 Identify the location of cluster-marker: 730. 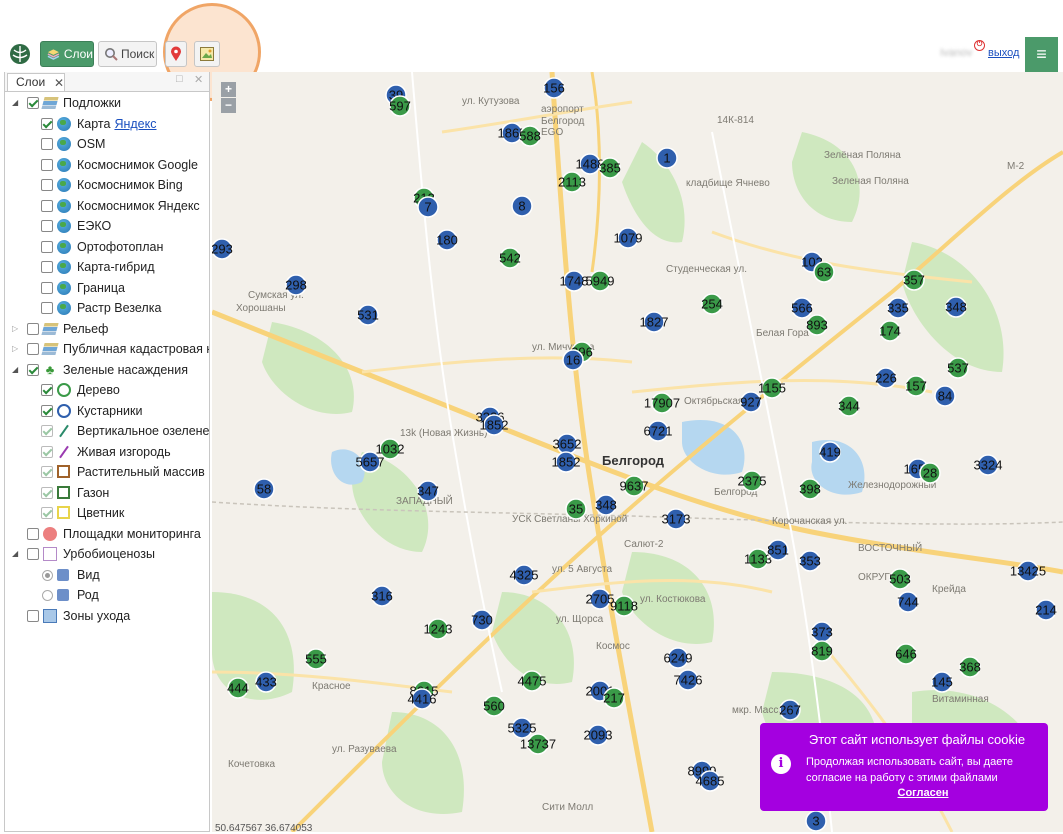
(482, 620).